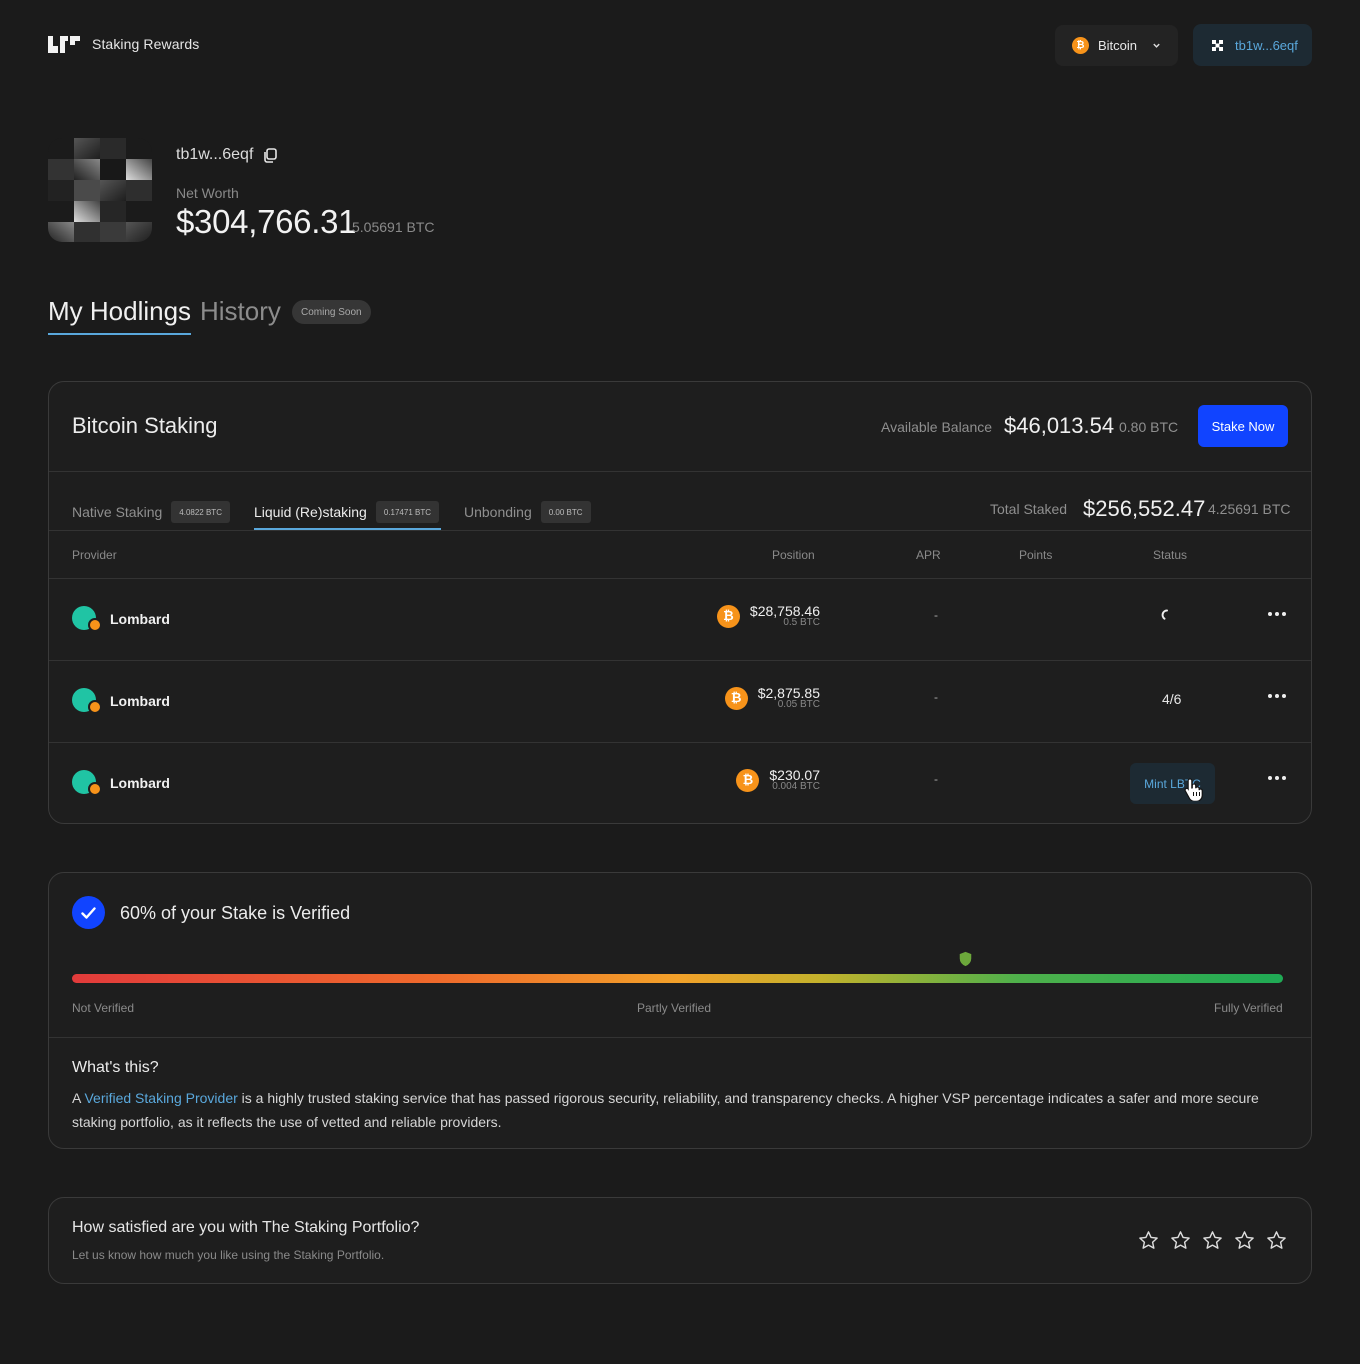 This screenshot has width=1360, height=1364. I want to click on check-icon, so click(88, 912).